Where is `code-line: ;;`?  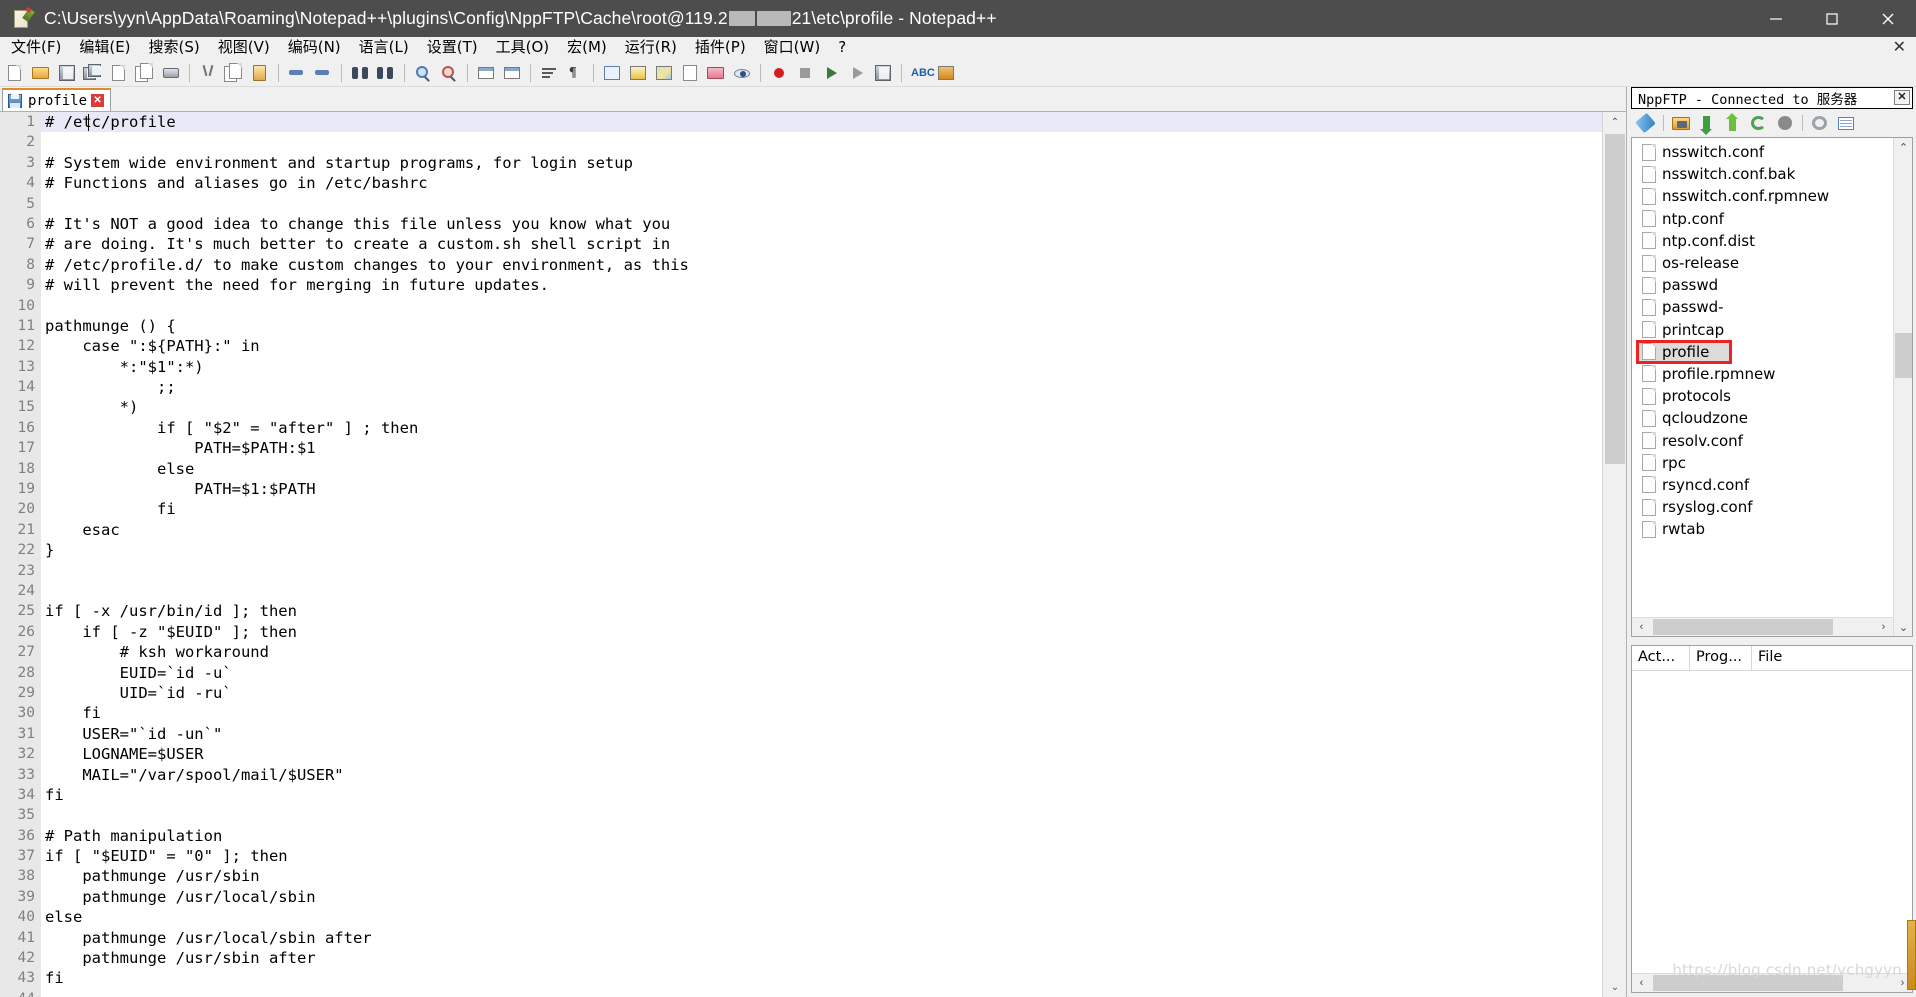 code-line: ;; is located at coordinates (821, 387).